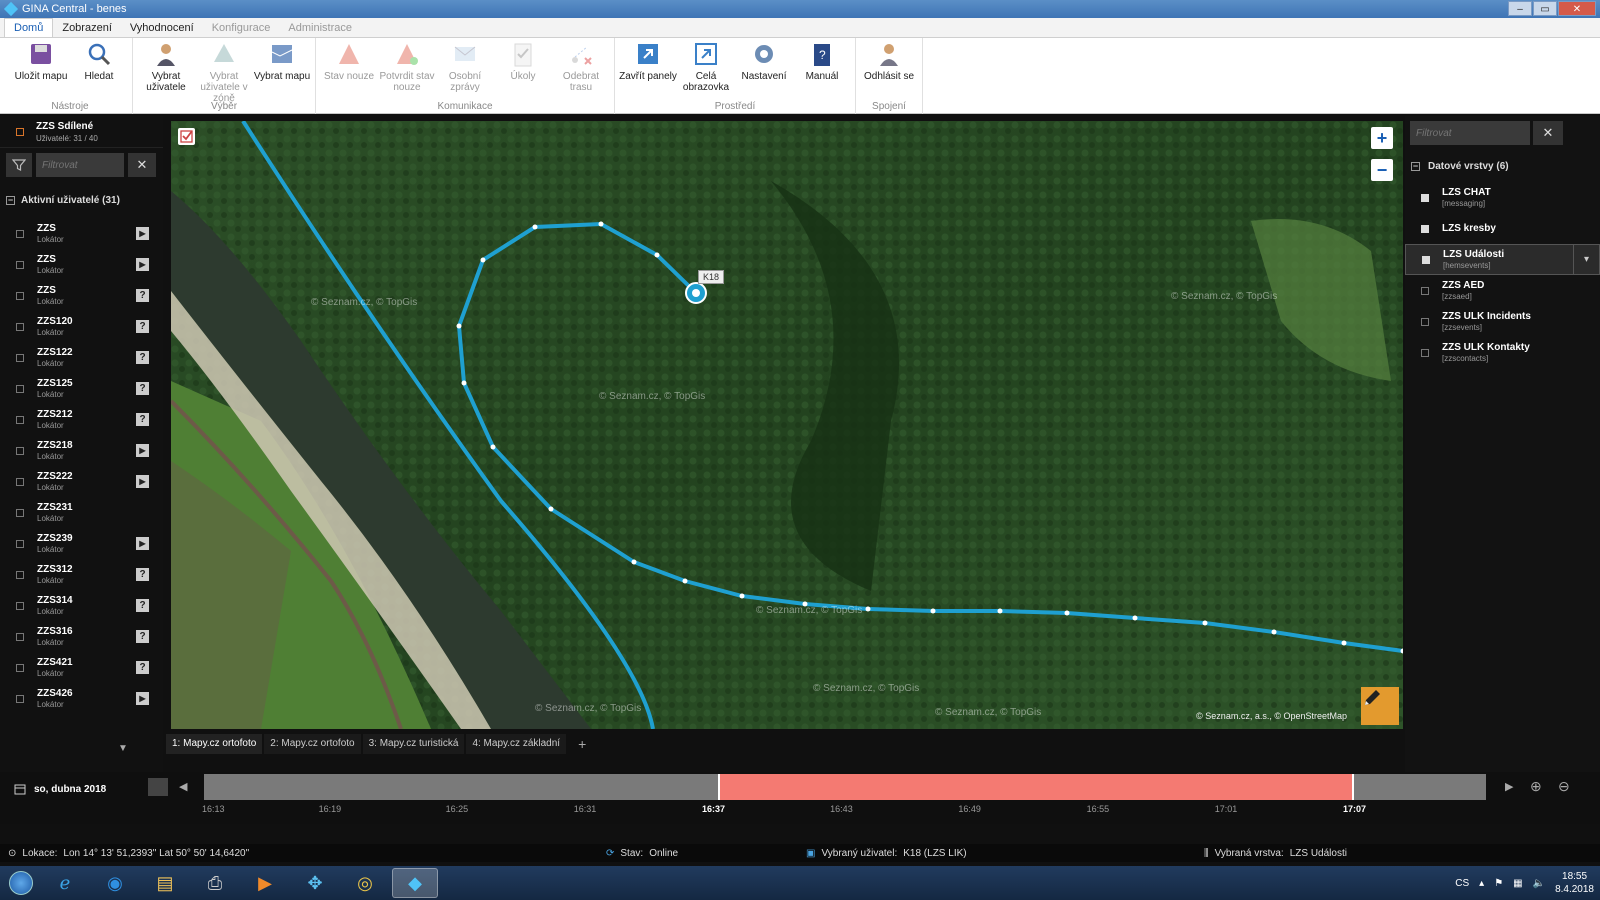 Image resolution: width=1600 pixels, height=900 pixels. Describe the element at coordinates (1470, 133) in the screenshot. I see `layer-filter-input` at that location.